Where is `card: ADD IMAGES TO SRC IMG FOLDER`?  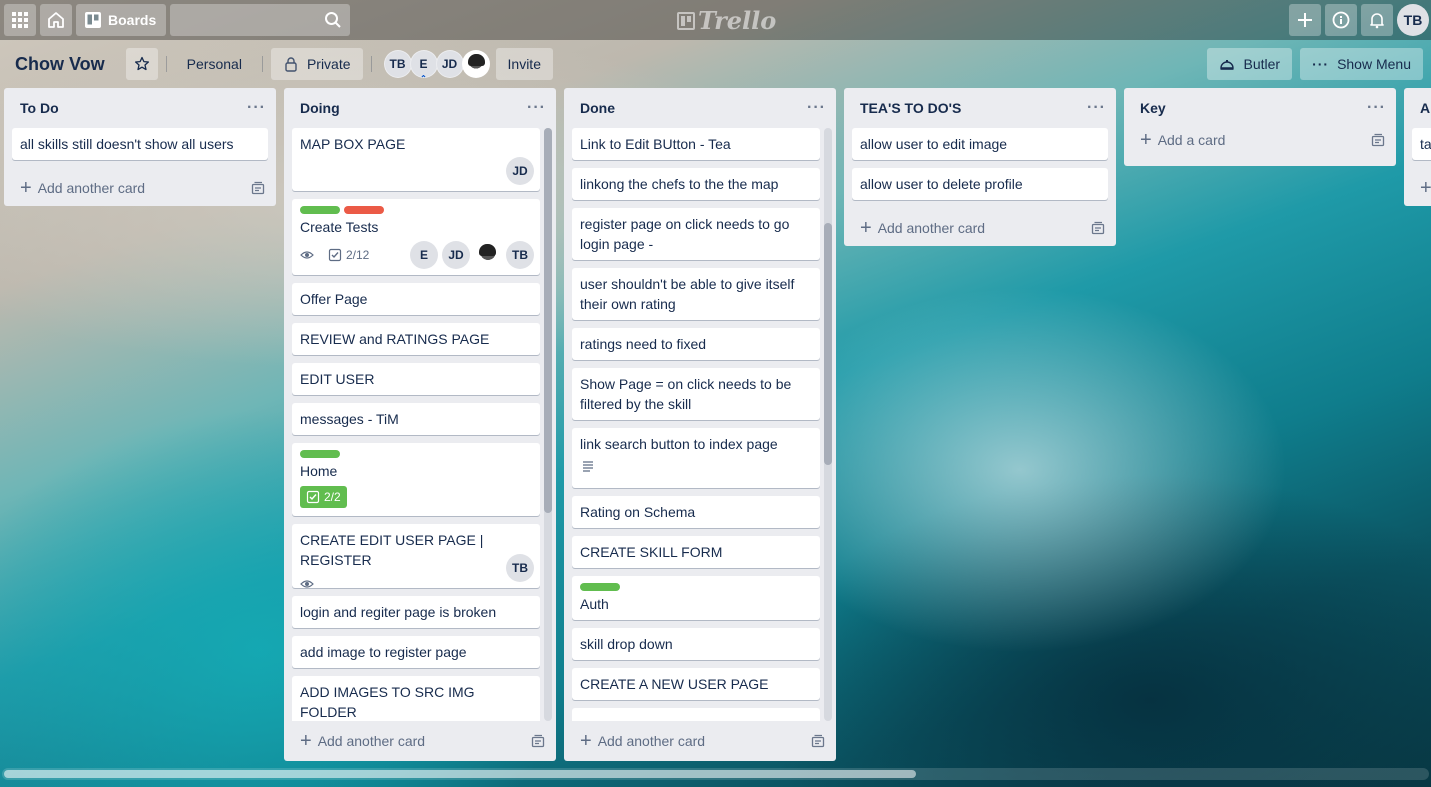 card: ADD IMAGES TO SRC IMG FOLDER is located at coordinates (416, 698).